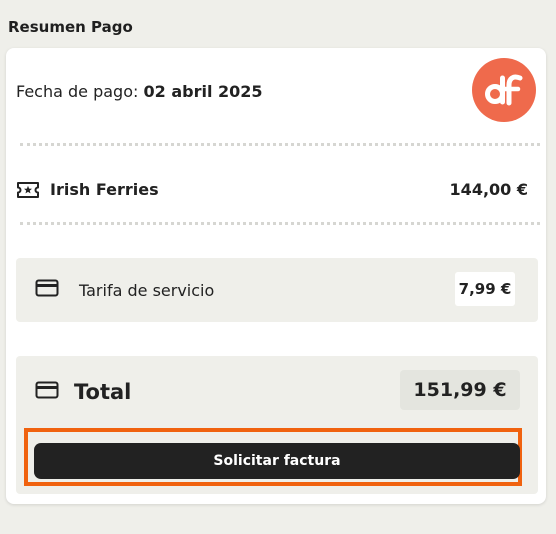 The image size is (556, 534). Describe the element at coordinates (77, 91) in the screenshot. I see `payment-date-label: Fecha de pago:` at that location.